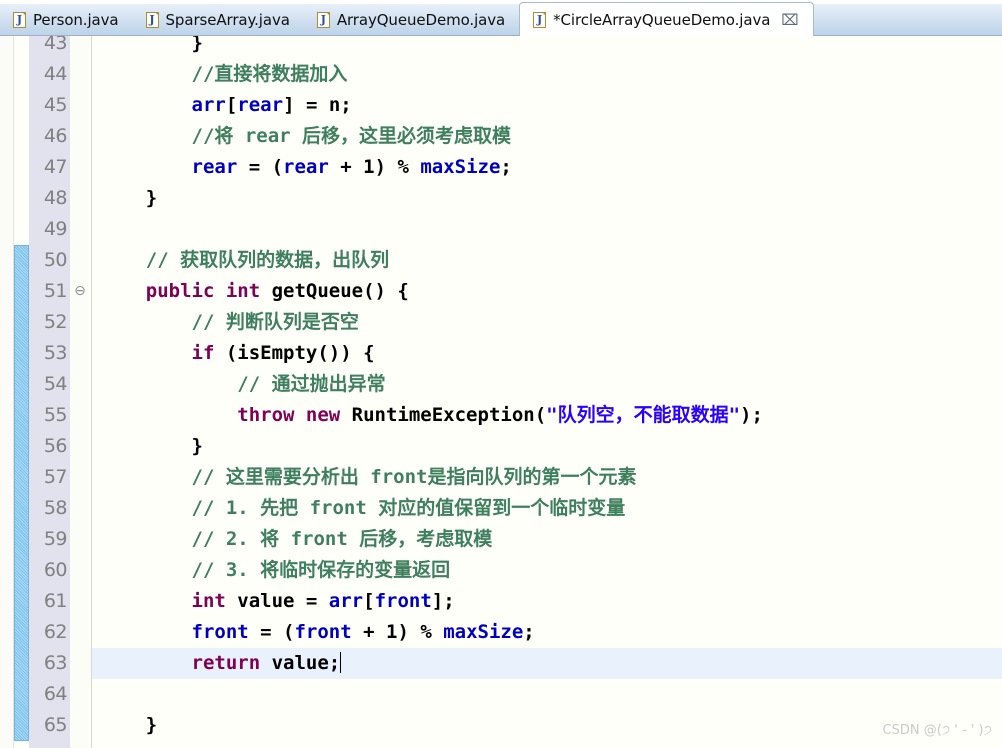 This screenshot has height=748, width=1002. I want to click on code-line: 47 rear = (rear + 1) % maxSize;, so click(501, 167).